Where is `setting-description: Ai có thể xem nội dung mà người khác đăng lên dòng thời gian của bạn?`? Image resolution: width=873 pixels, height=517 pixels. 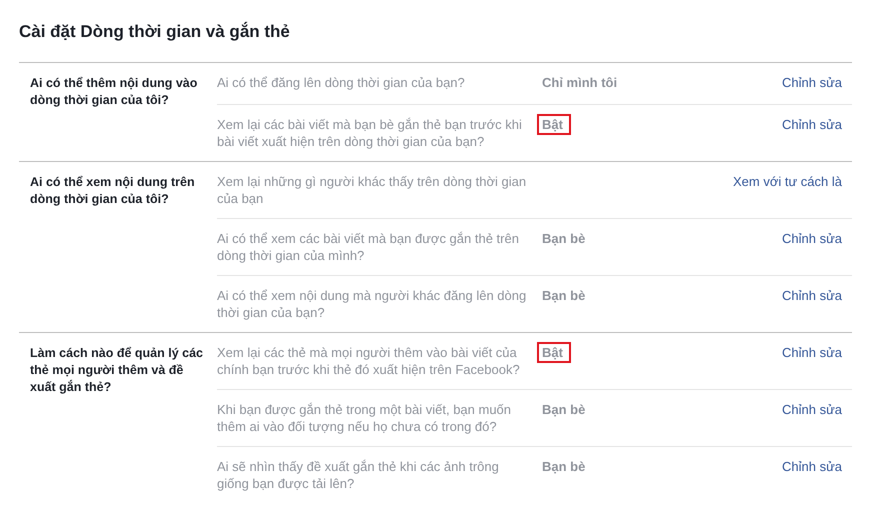 setting-description: Ai có thể xem nội dung mà người khác đăng lên dòng thời gian của bạn? is located at coordinates (372, 304).